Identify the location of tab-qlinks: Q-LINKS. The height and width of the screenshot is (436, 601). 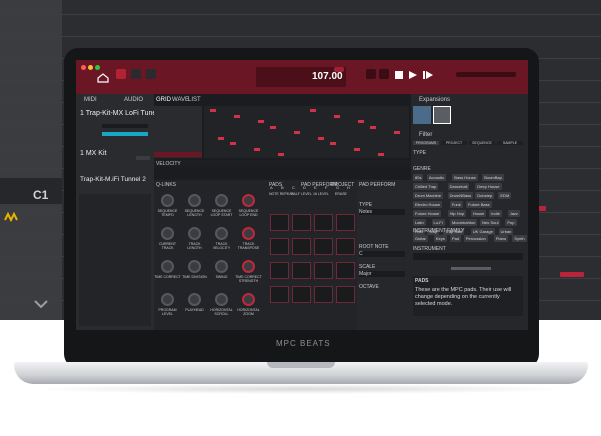
(166, 185).